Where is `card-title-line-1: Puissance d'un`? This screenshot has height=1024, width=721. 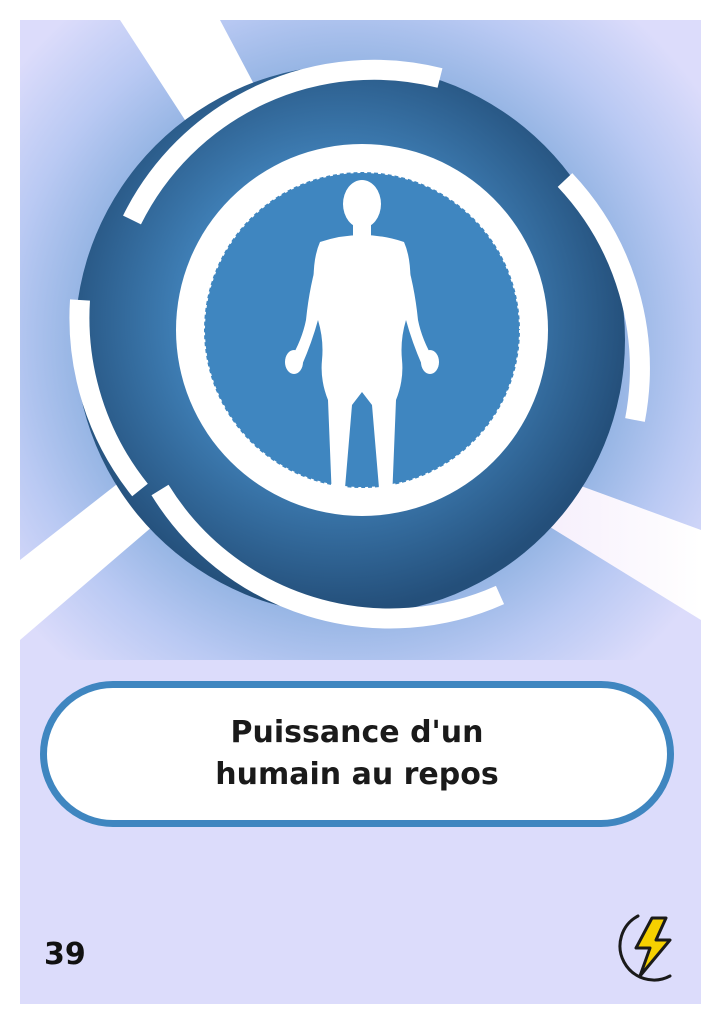
card-title-line-1: Puissance d'un is located at coordinates (357, 732).